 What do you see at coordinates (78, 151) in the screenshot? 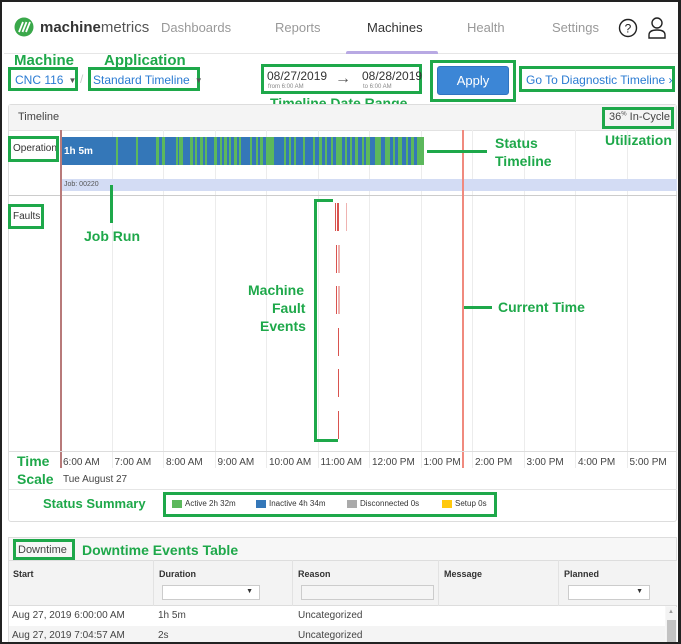
I see `status-duration-label: 1h 5m` at bounding box center [78, 151].